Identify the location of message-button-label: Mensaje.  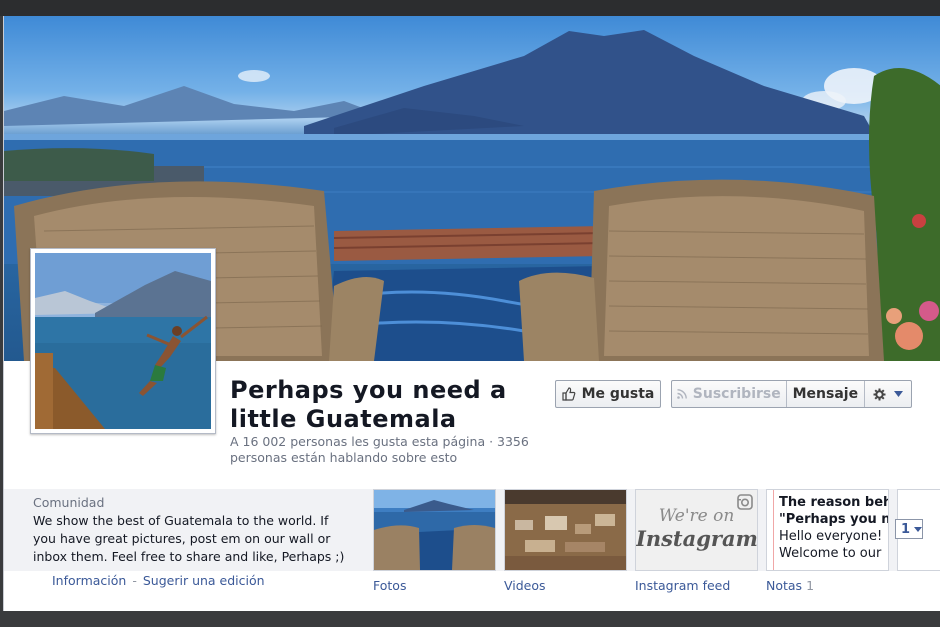
(825, 394).